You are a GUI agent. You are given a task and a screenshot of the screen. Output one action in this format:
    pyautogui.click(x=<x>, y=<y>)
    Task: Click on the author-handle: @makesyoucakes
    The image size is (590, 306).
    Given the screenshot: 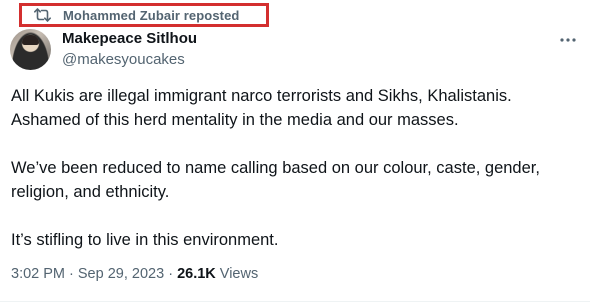 What is the action you would take?
    pyautogui.click(x=123, y=59)
    